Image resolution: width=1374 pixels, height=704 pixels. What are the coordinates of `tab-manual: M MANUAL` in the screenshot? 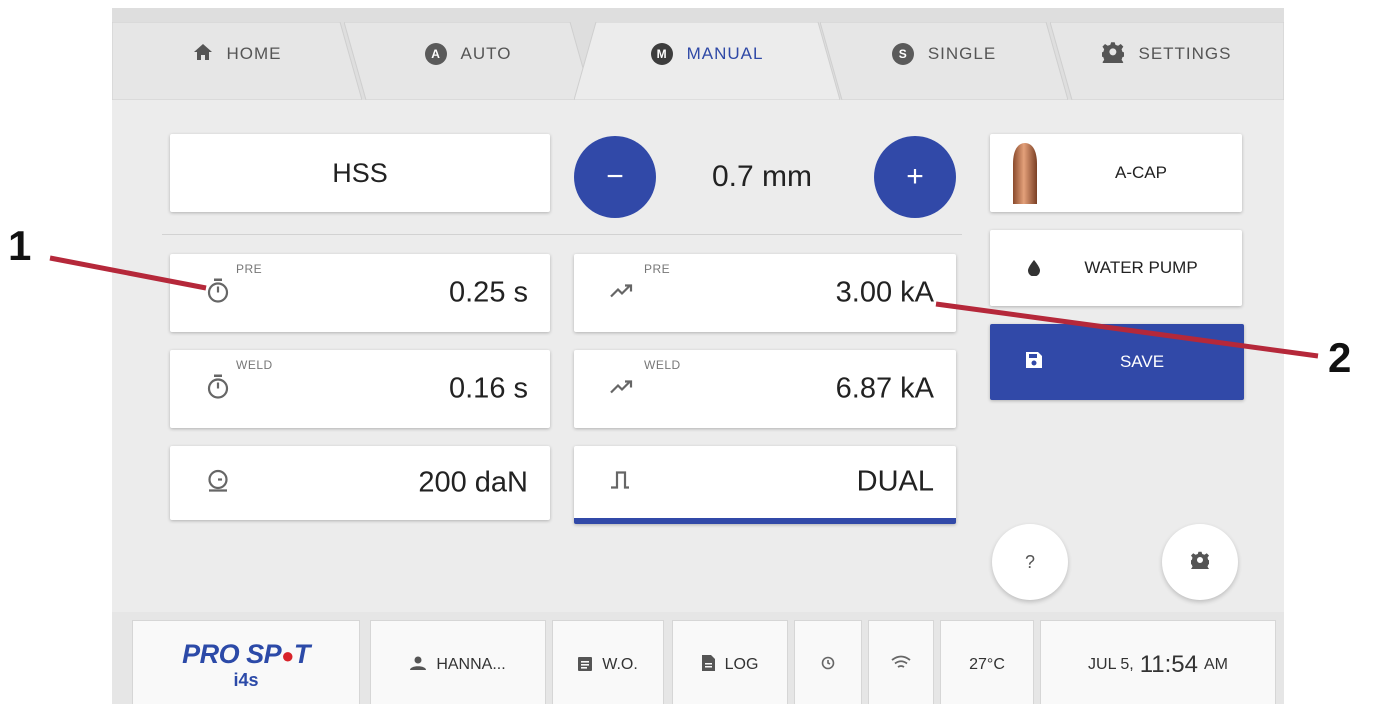 It's located at (707, 61).